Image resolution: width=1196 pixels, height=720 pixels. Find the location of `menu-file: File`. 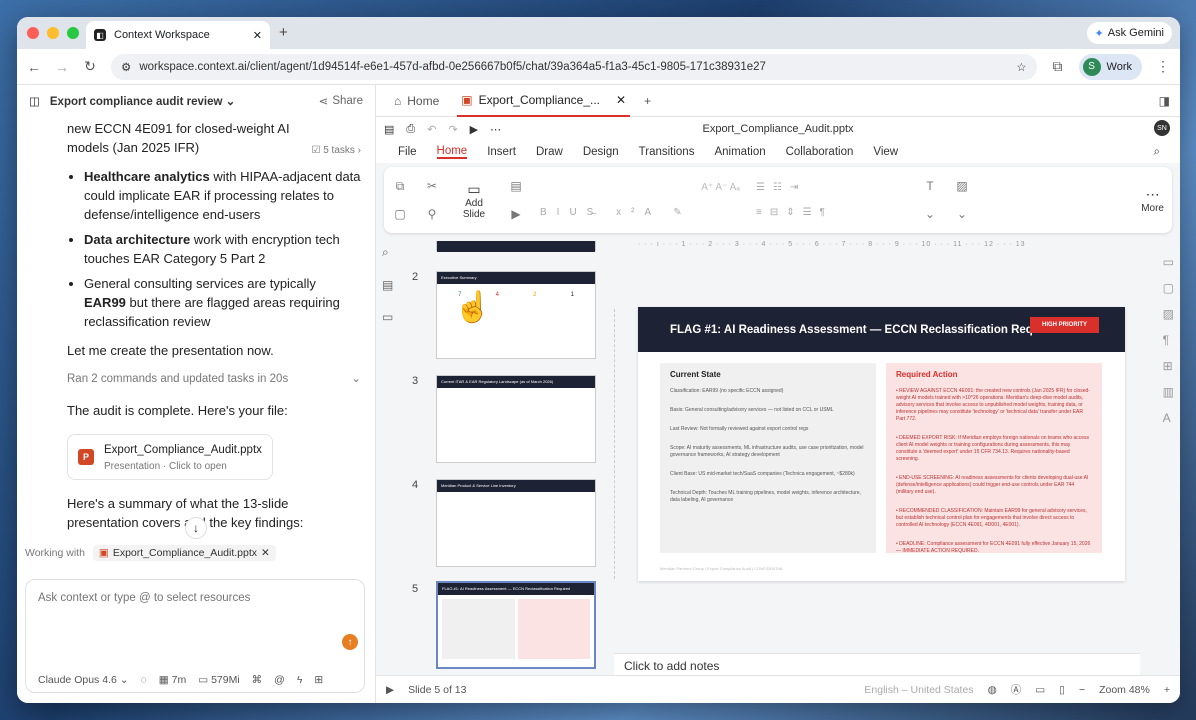

menu-file: File is located at coordinates (407, 152).